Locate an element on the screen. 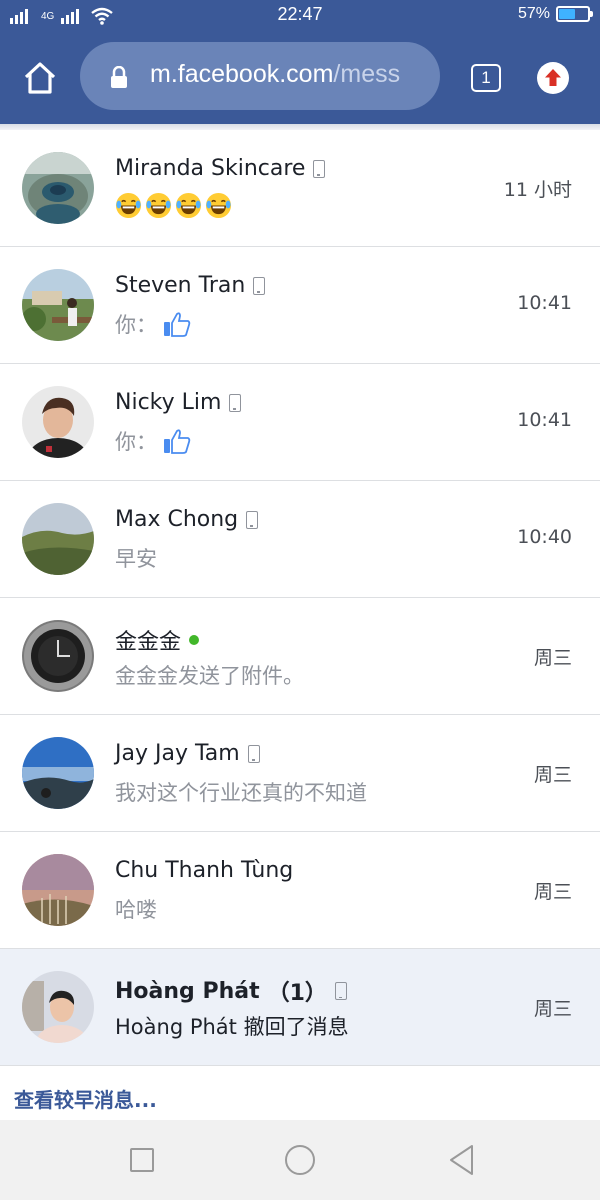 This screenshot has height=1200, width=600. contact-name: Nicky Lim is located at coordinates (168, 402).